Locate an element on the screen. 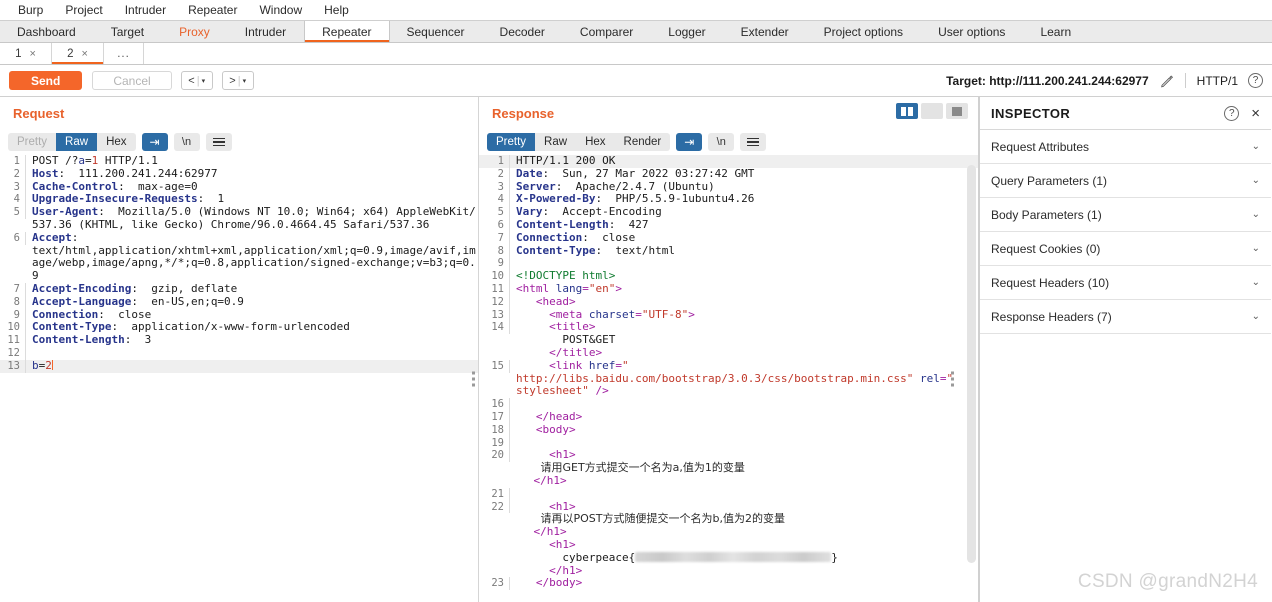  inspector-section-request-headers-10: Request Headers (10) ⌄ is located at coordinates (1125, 283).